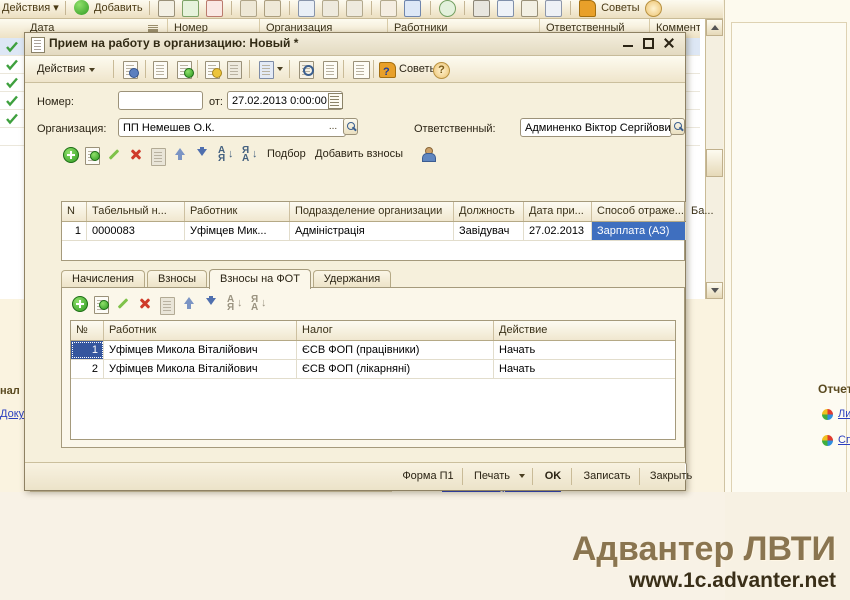 This screenshot has width=850, height=600. I want to click on bg-tips-button: Советы, so click(620, 8).